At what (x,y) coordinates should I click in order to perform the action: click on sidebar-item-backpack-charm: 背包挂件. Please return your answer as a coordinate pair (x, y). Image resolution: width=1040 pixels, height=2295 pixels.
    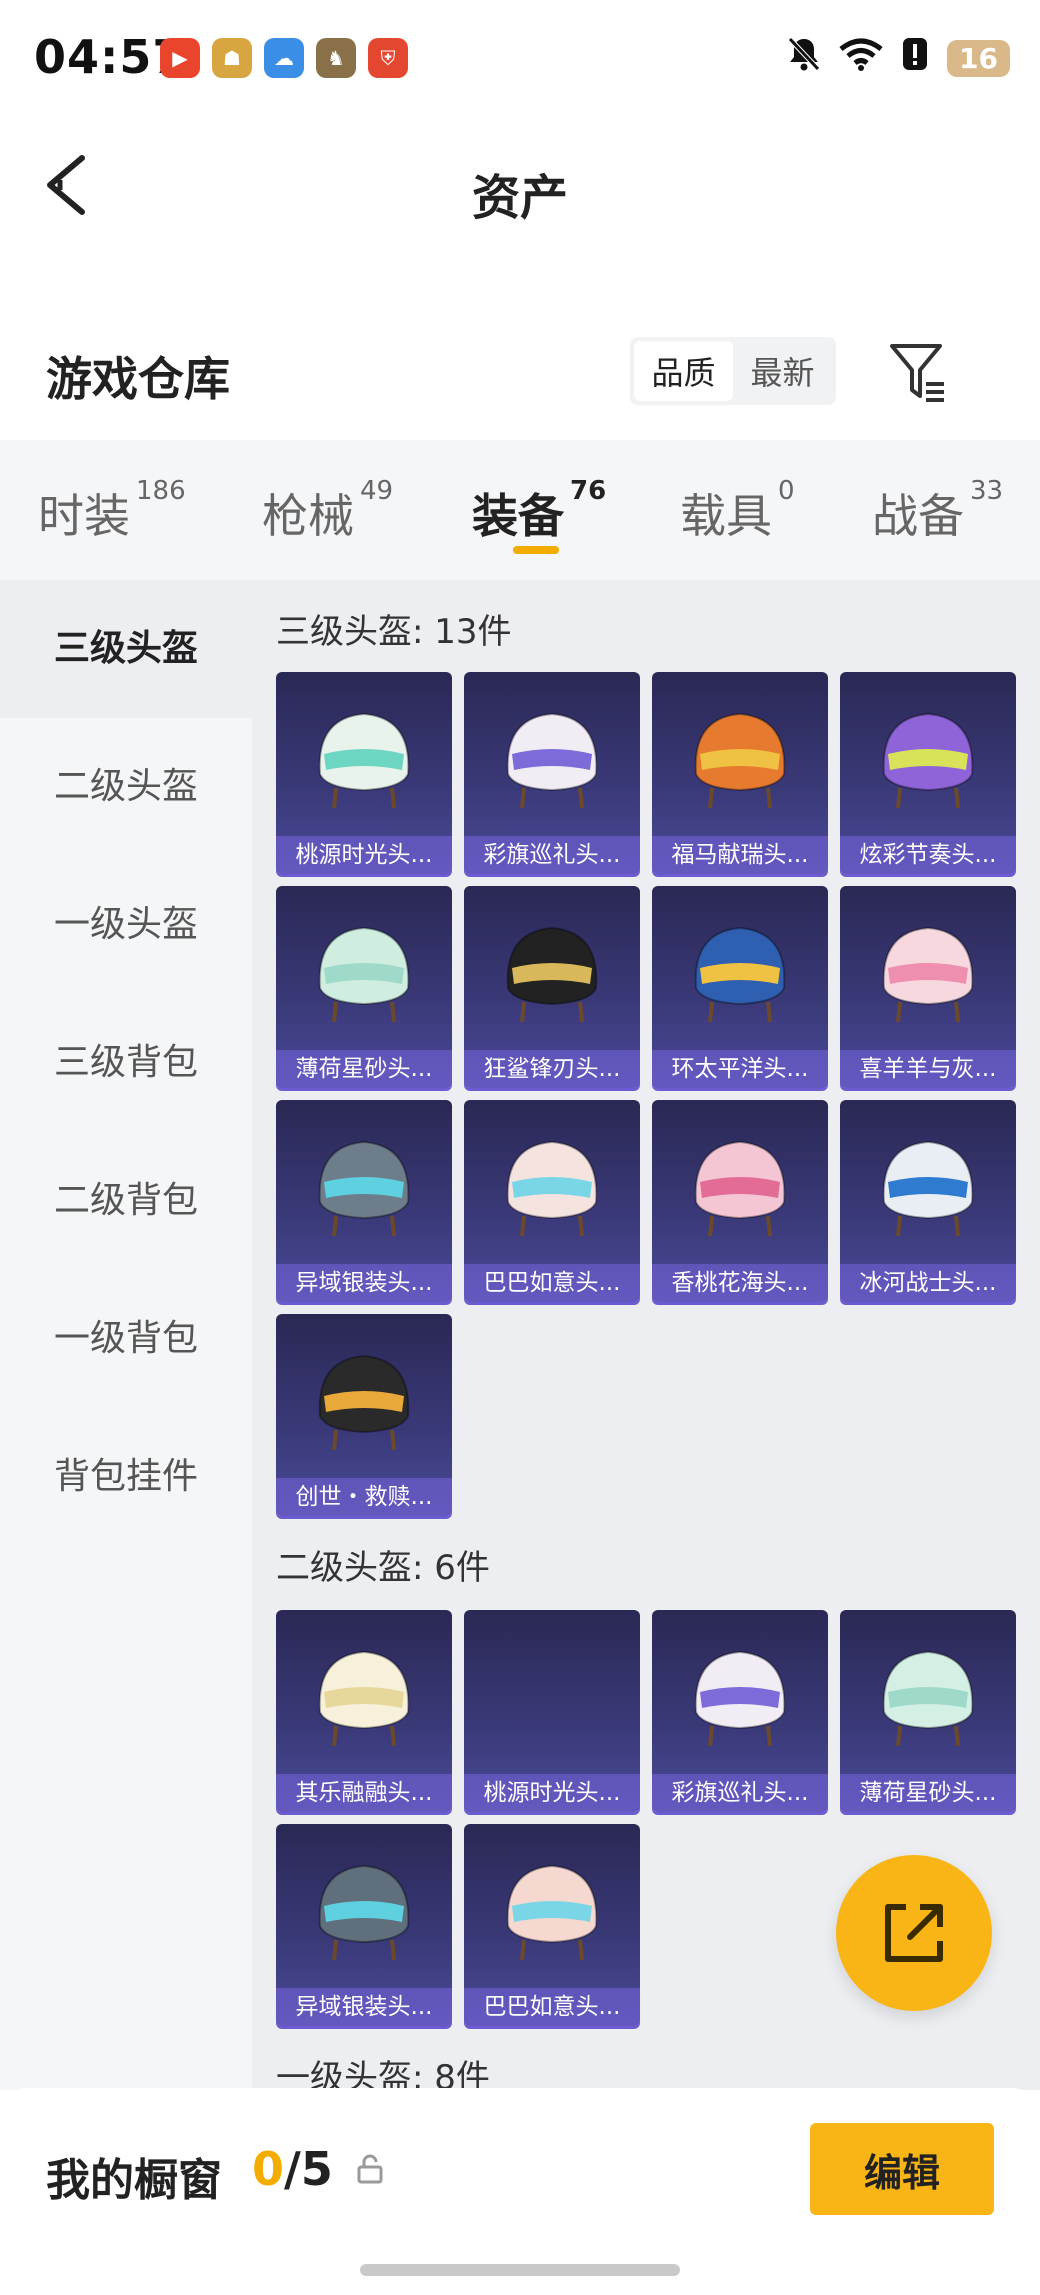
    Looking at the image, I should click on (126, 1477).